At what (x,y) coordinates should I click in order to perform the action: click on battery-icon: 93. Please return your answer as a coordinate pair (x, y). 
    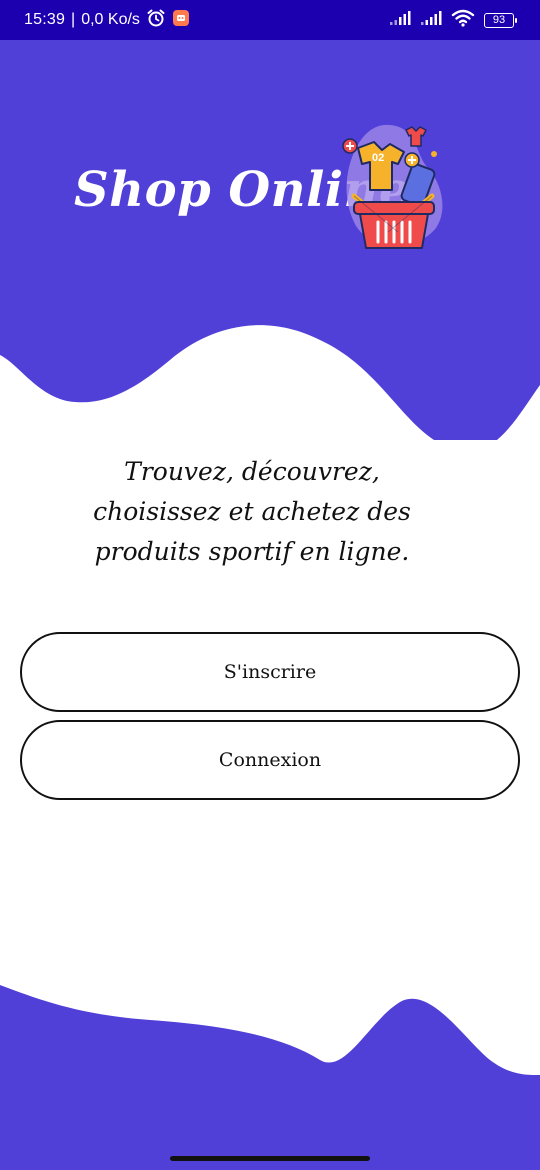
    Looking at the image, I should click on (500, 20).